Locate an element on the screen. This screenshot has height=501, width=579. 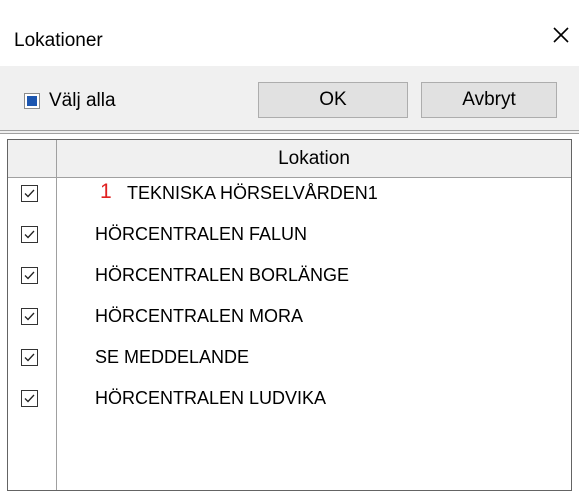
column-header-lokation: Lokation is located at coordinates (314, 158).